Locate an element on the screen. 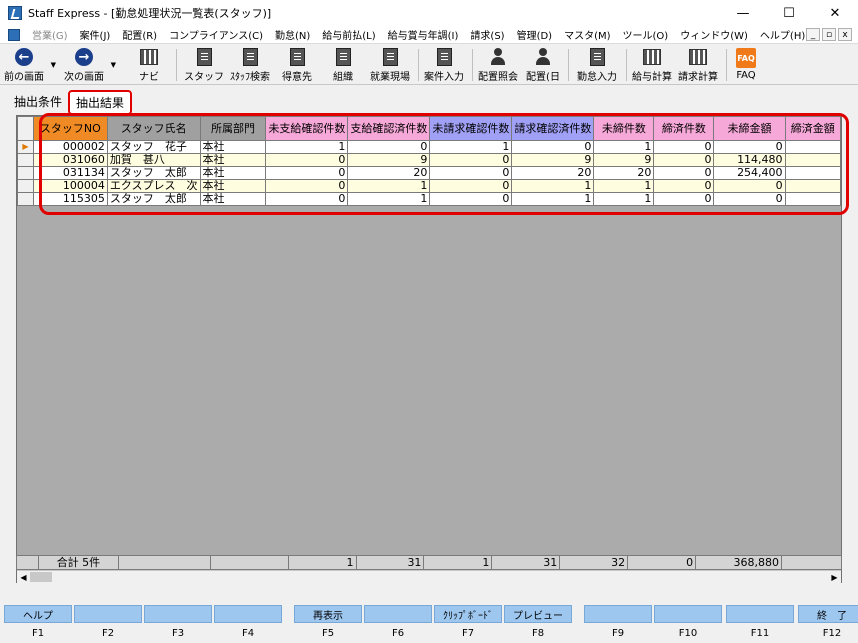 The height and width of the screenshot is (643, 858). col-header-billed-confirmed: 請求確認済件数 is located at coordinates (553, 128).